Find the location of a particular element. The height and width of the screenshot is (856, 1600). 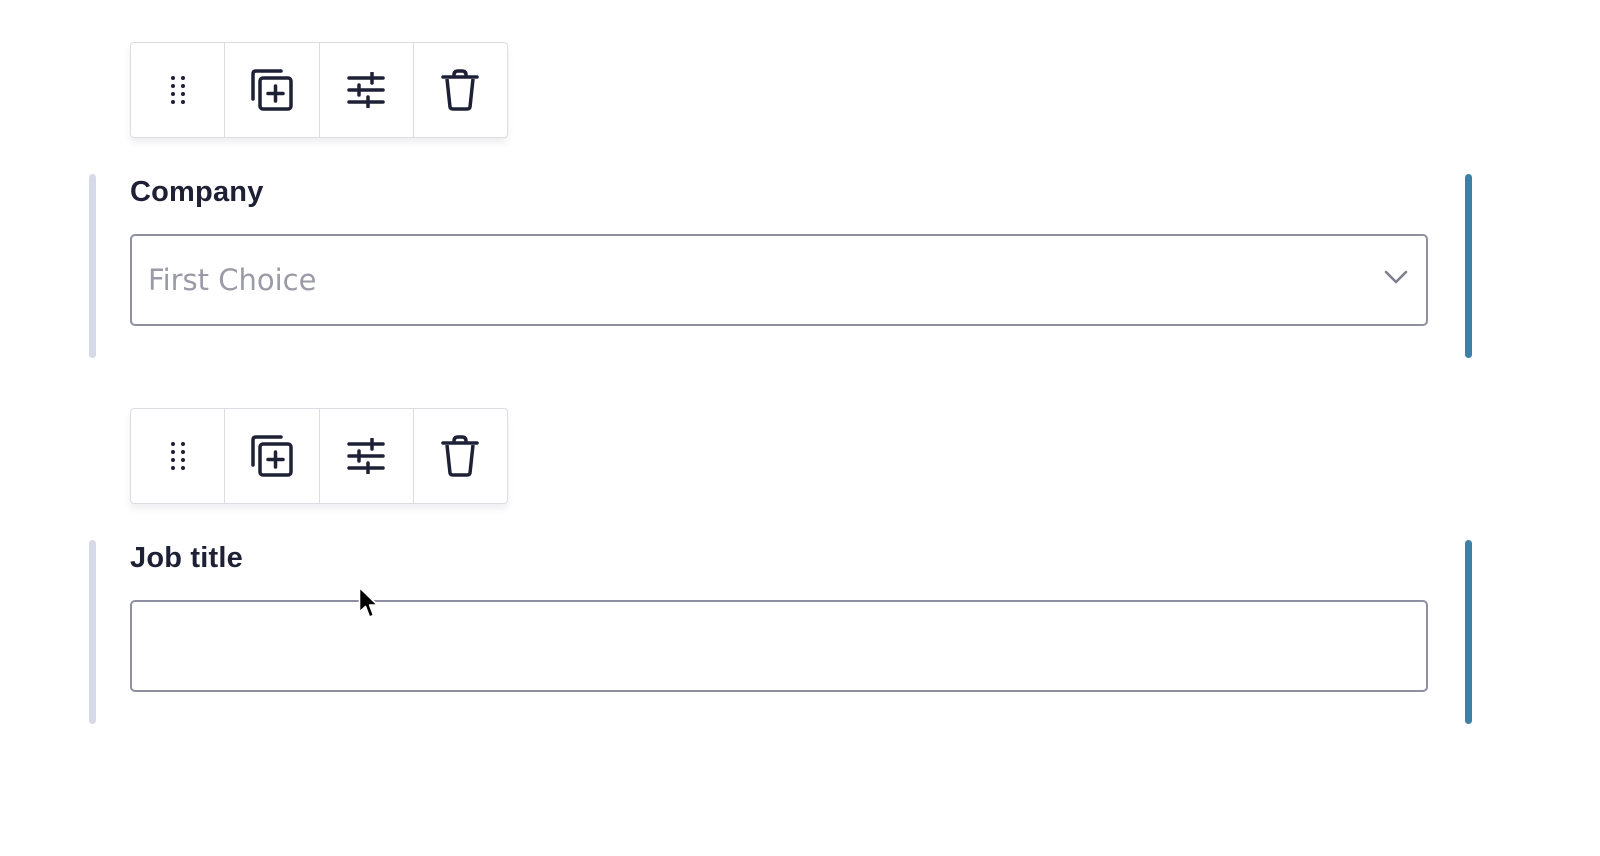

field-label: Company is located at coordinates (197, 192).